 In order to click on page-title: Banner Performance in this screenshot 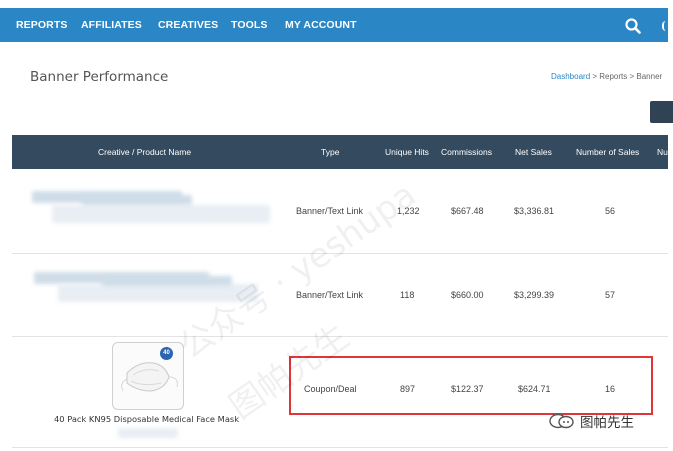, I will do `click(99, 77)`.